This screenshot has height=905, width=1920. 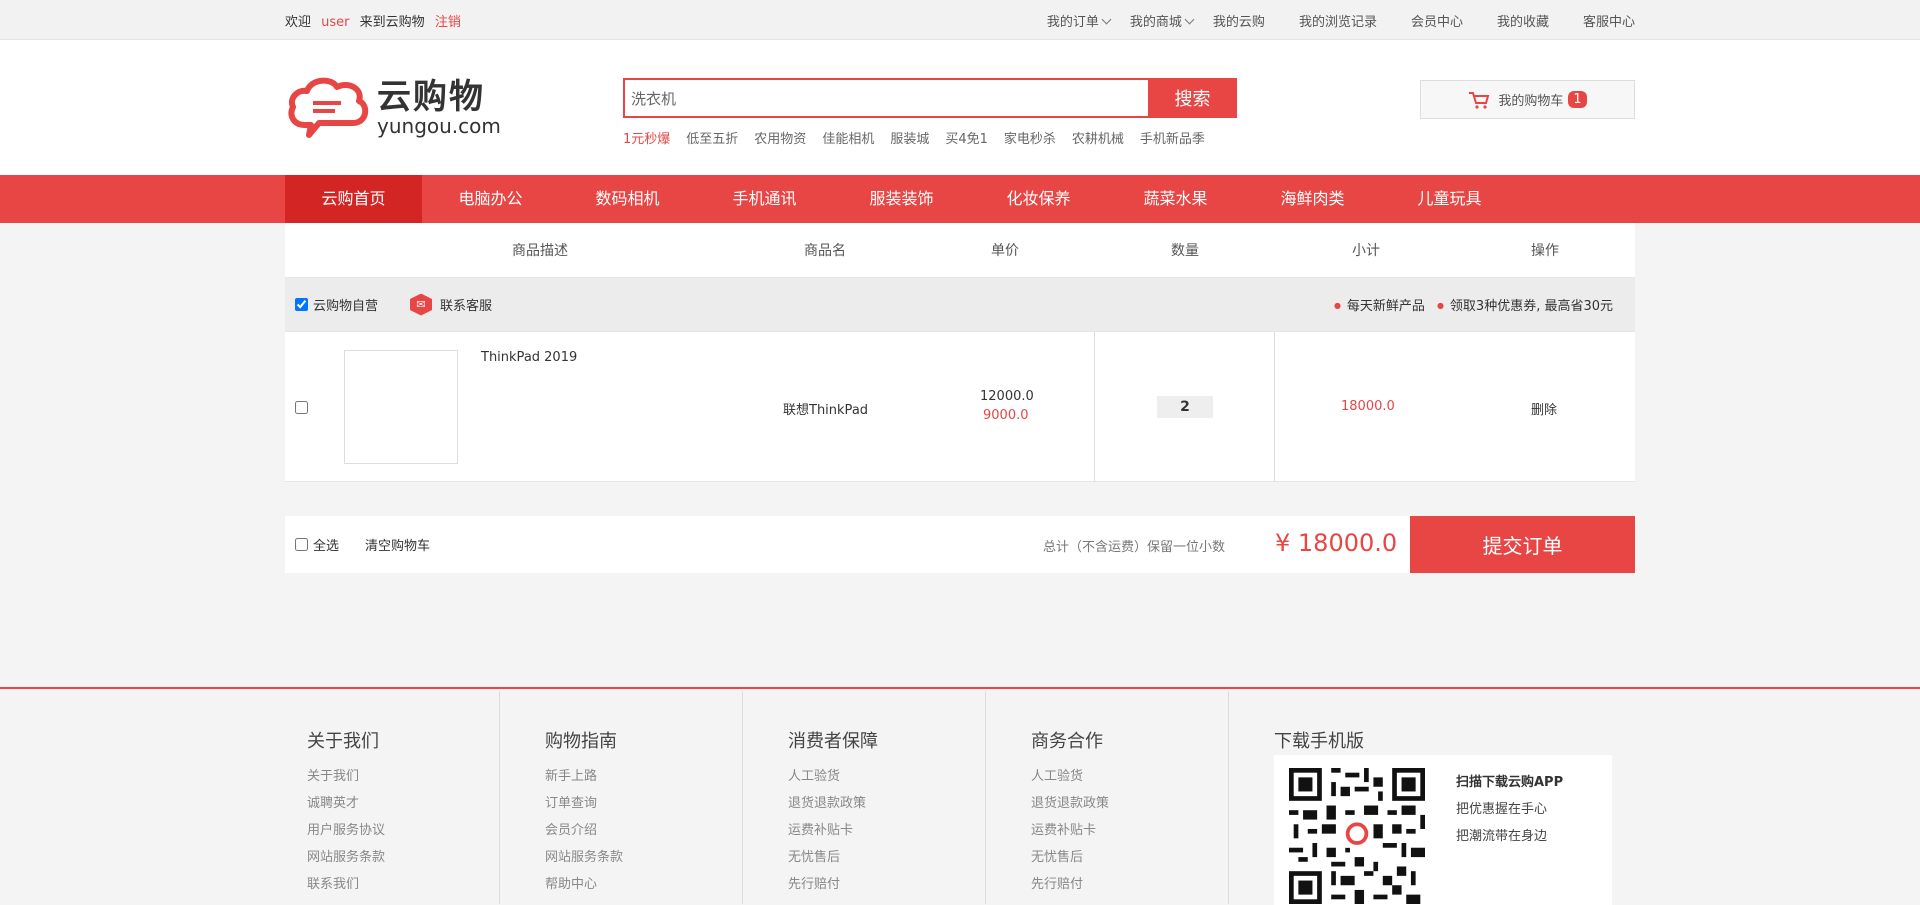 What do you see at coordinates (825, 408) in the screenshot?
I see `product-name: 联想ThinkPad` at bounding box center [825, 408].